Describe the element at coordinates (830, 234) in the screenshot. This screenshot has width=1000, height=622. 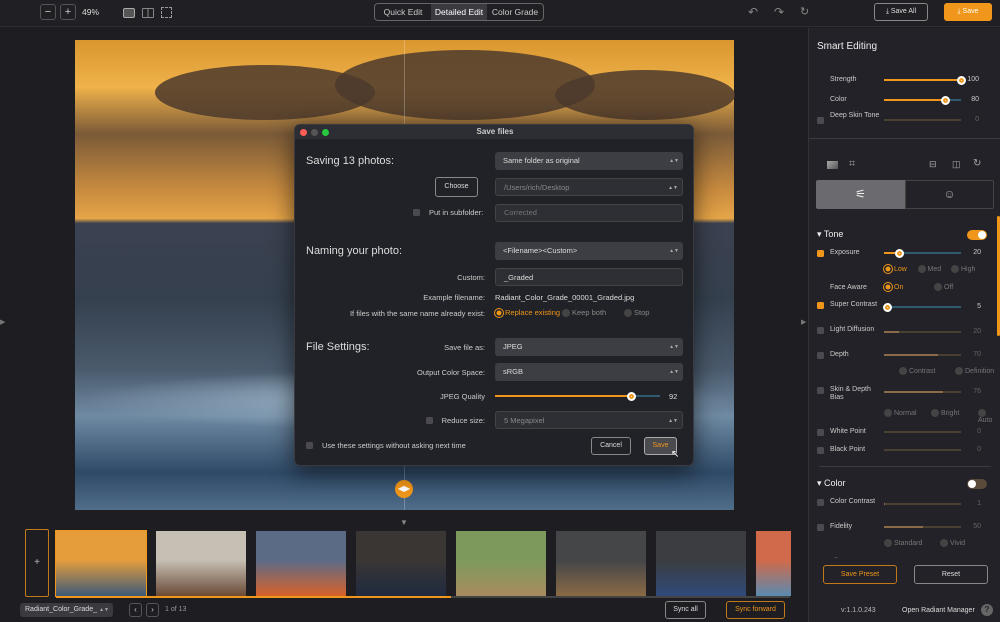
I see `tone-section-header: ▾ Tone` at that location.